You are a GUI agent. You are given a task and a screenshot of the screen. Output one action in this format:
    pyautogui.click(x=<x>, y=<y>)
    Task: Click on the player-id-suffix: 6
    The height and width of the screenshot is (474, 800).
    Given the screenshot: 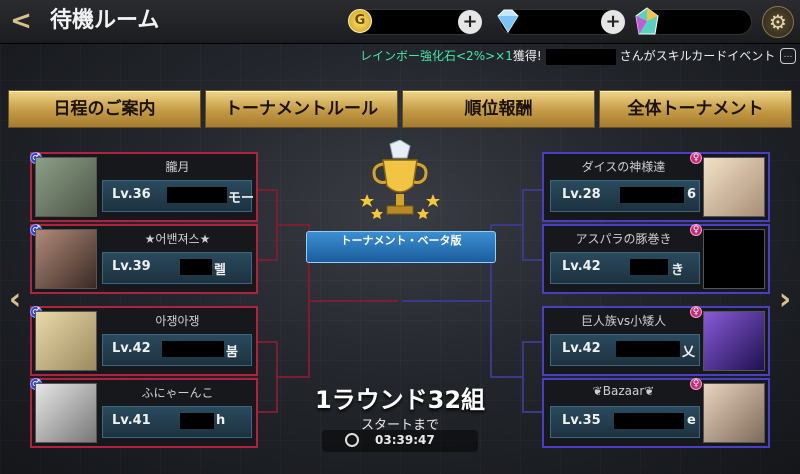 What is the action you would take?
    pyautogui.click(x=692, y=194)
    